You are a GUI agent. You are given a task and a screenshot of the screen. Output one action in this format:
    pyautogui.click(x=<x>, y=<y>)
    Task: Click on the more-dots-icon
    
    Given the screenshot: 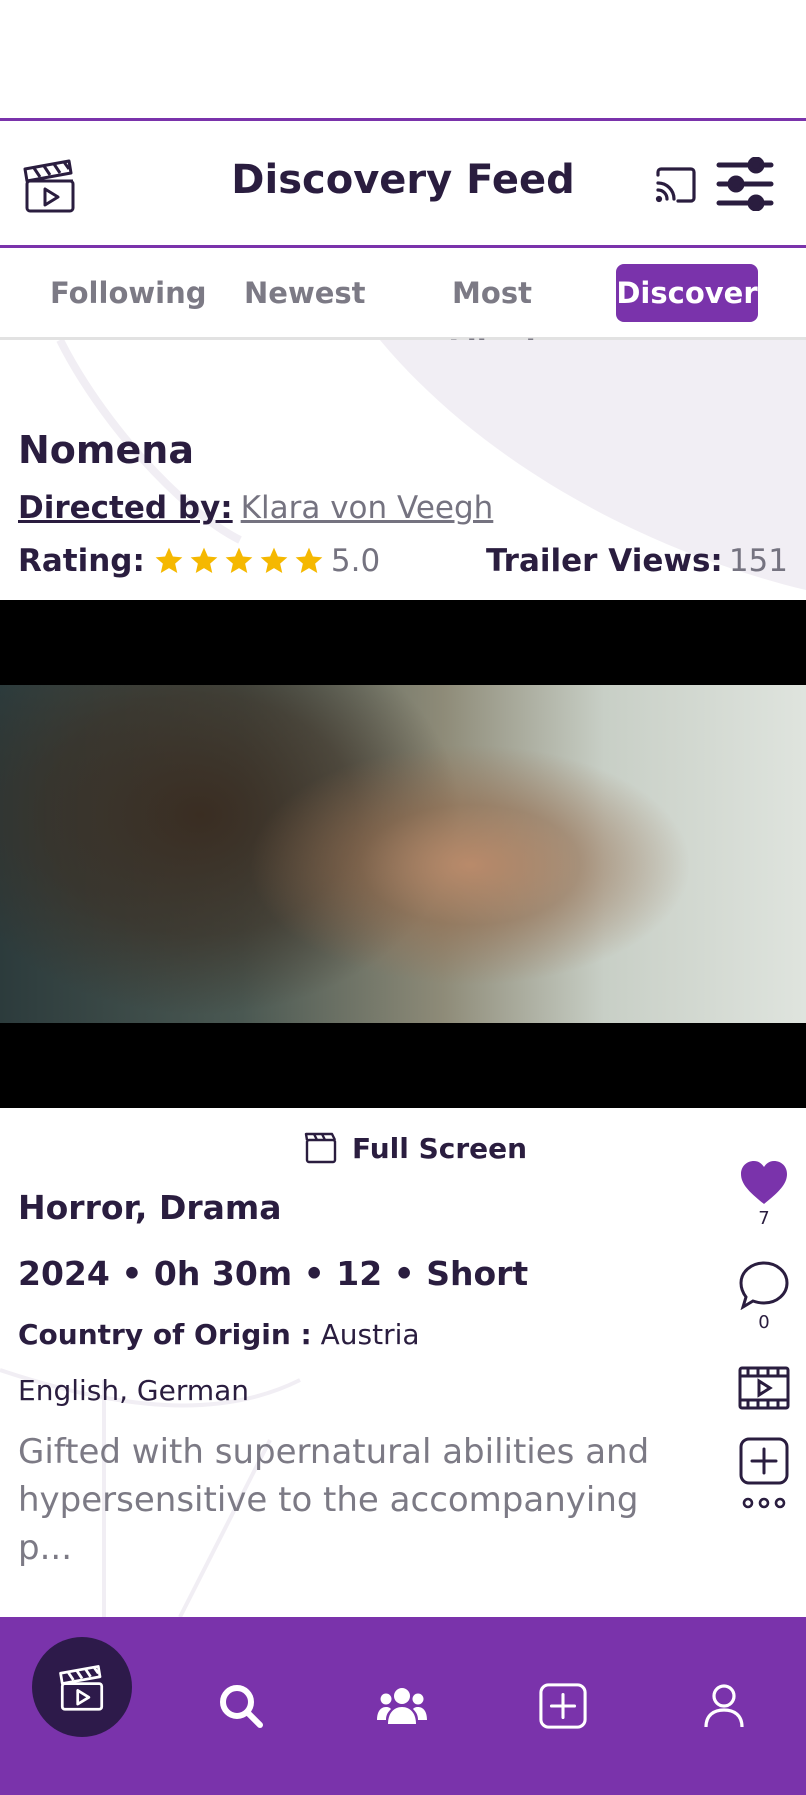 What is the action you would take?
    pyautogui.click(x=764, y=1503)
    